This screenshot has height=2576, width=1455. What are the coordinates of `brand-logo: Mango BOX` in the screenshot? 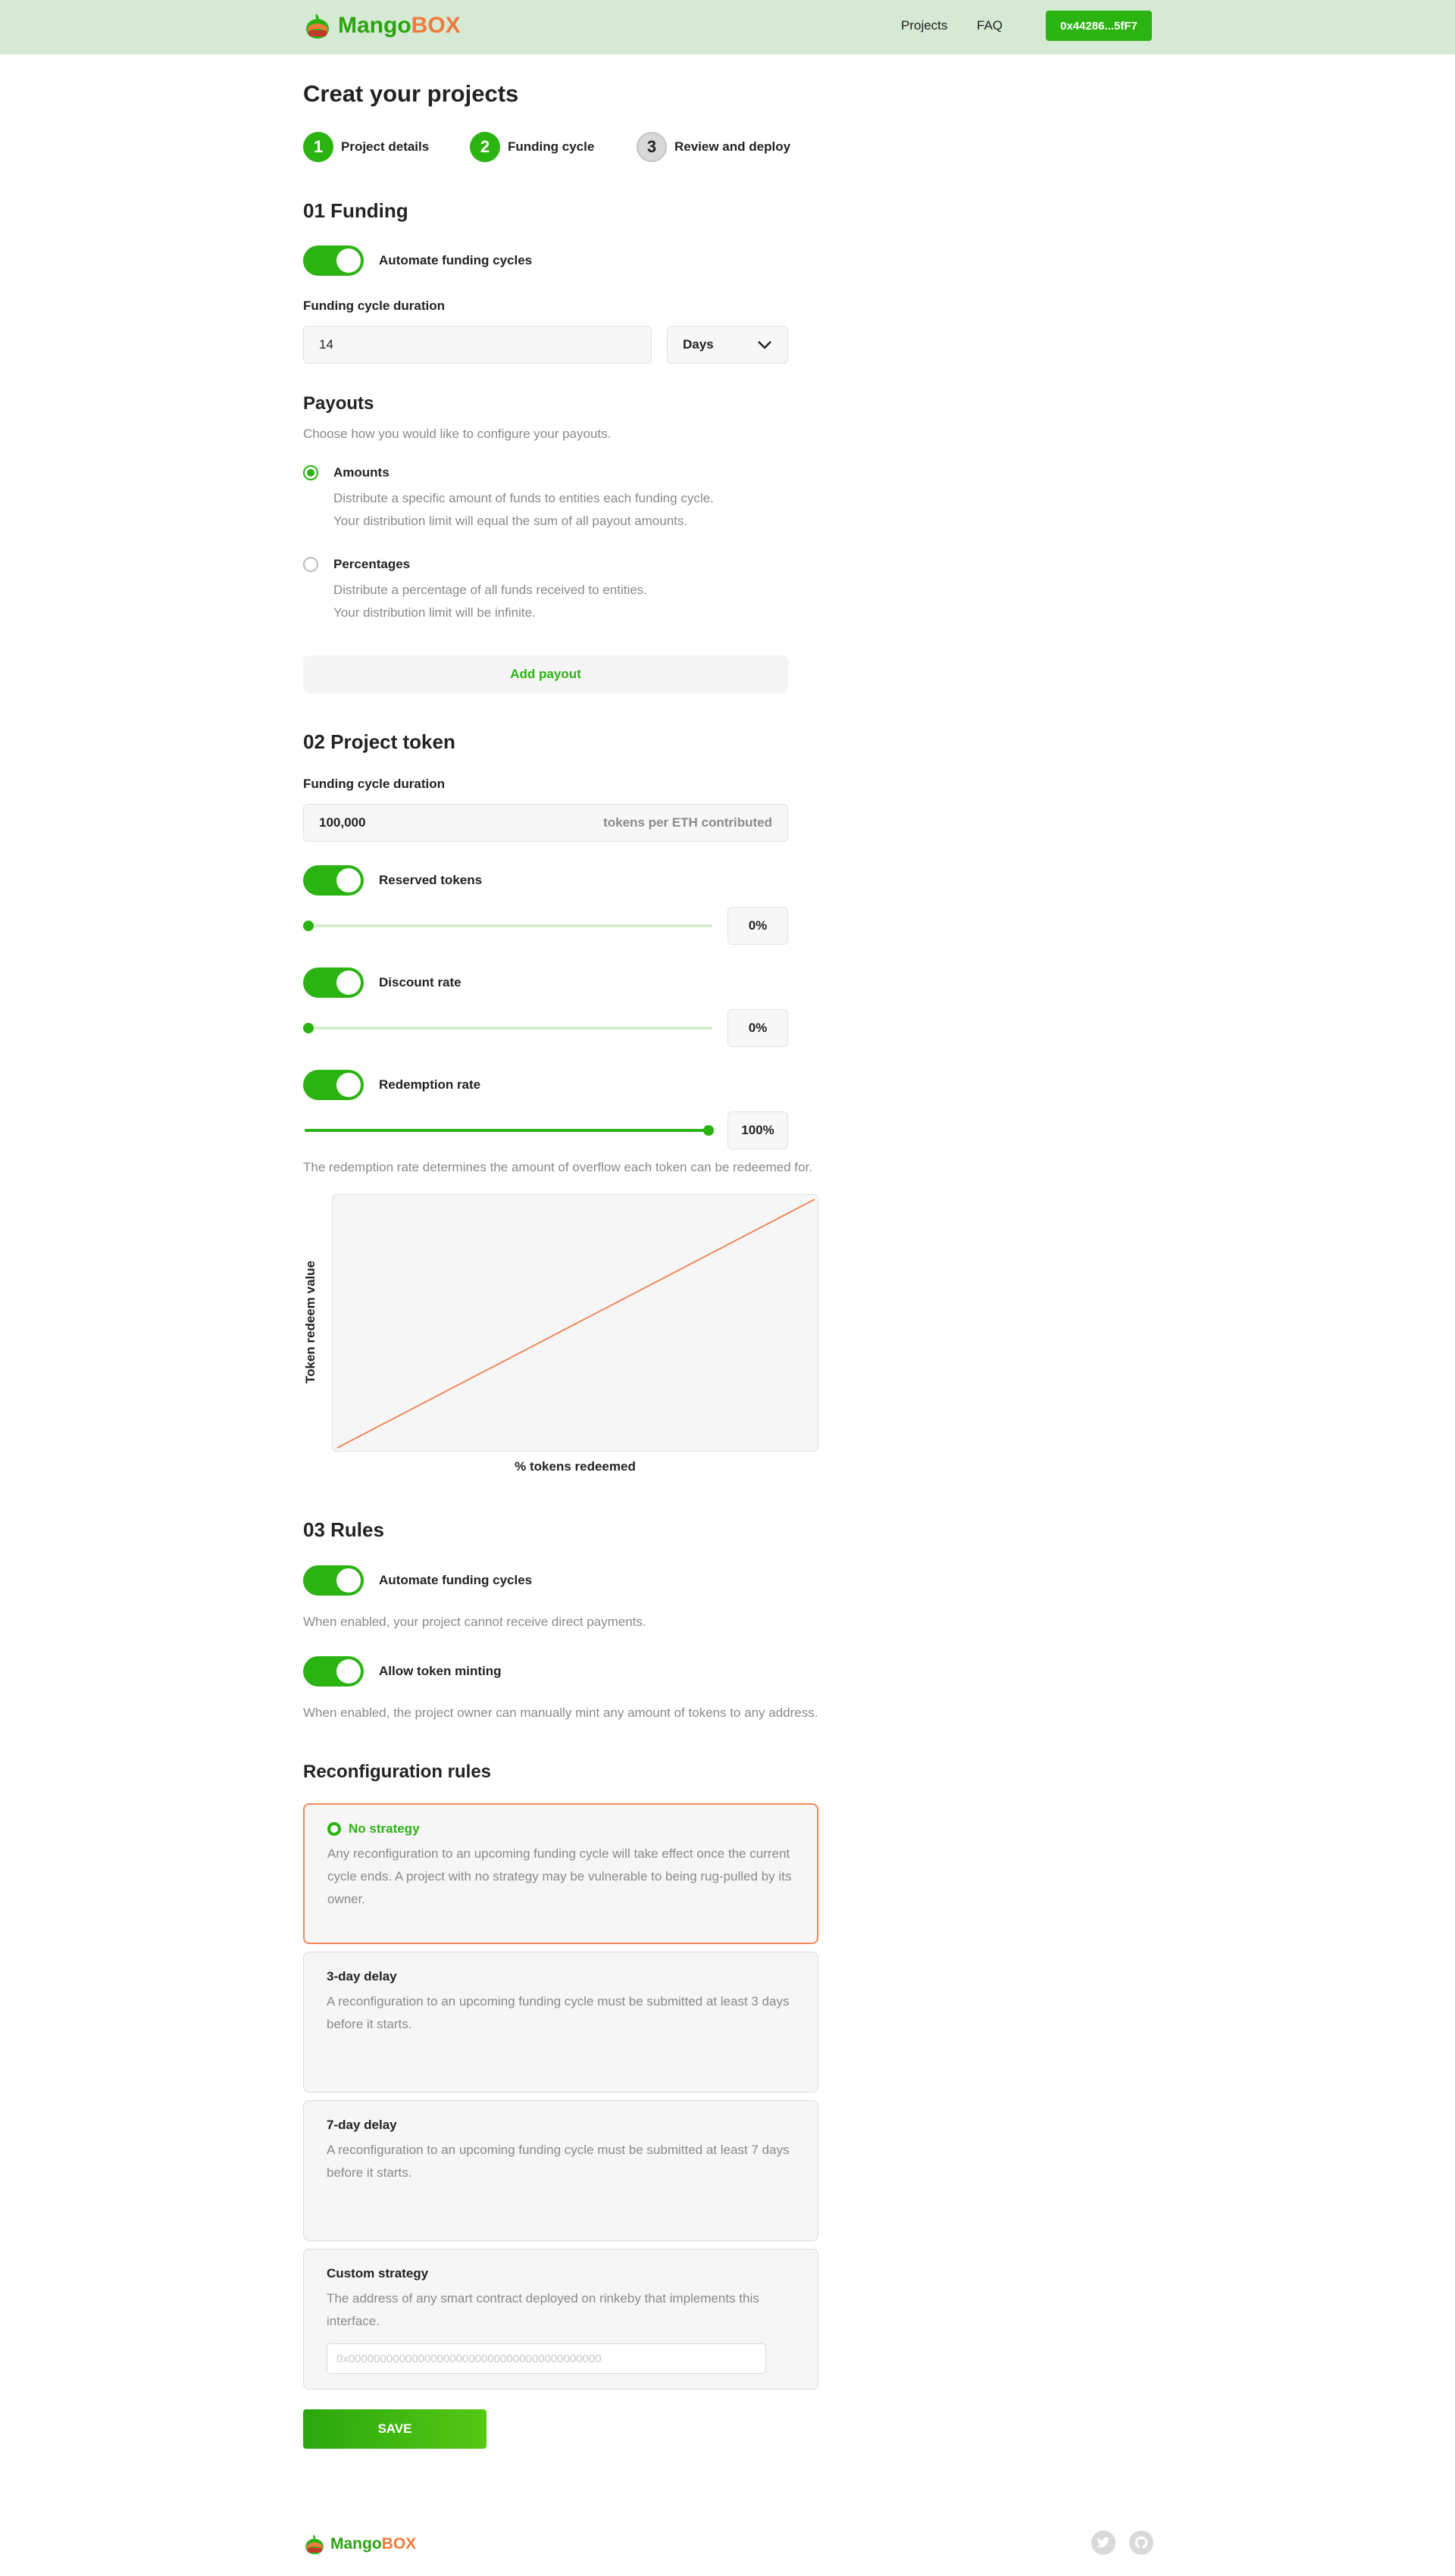 It's located at (382, 26).